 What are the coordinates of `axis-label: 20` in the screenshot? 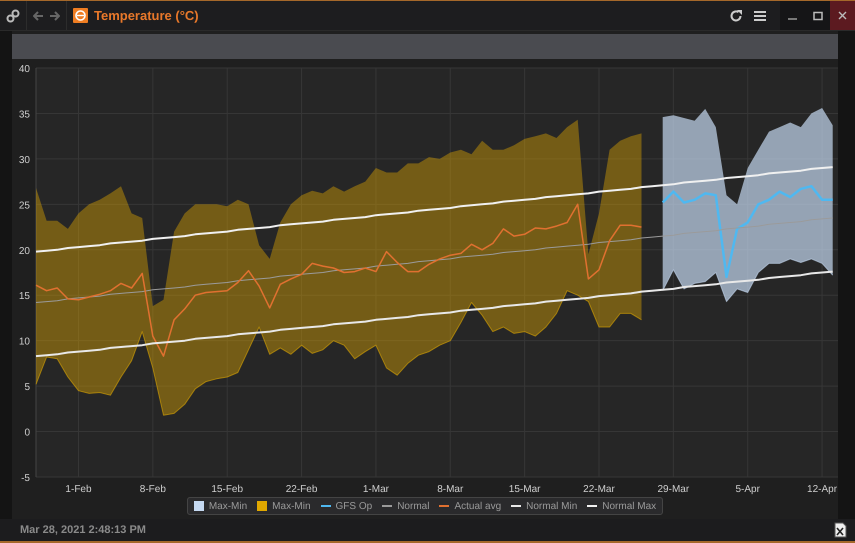 It's located at (24, 251).